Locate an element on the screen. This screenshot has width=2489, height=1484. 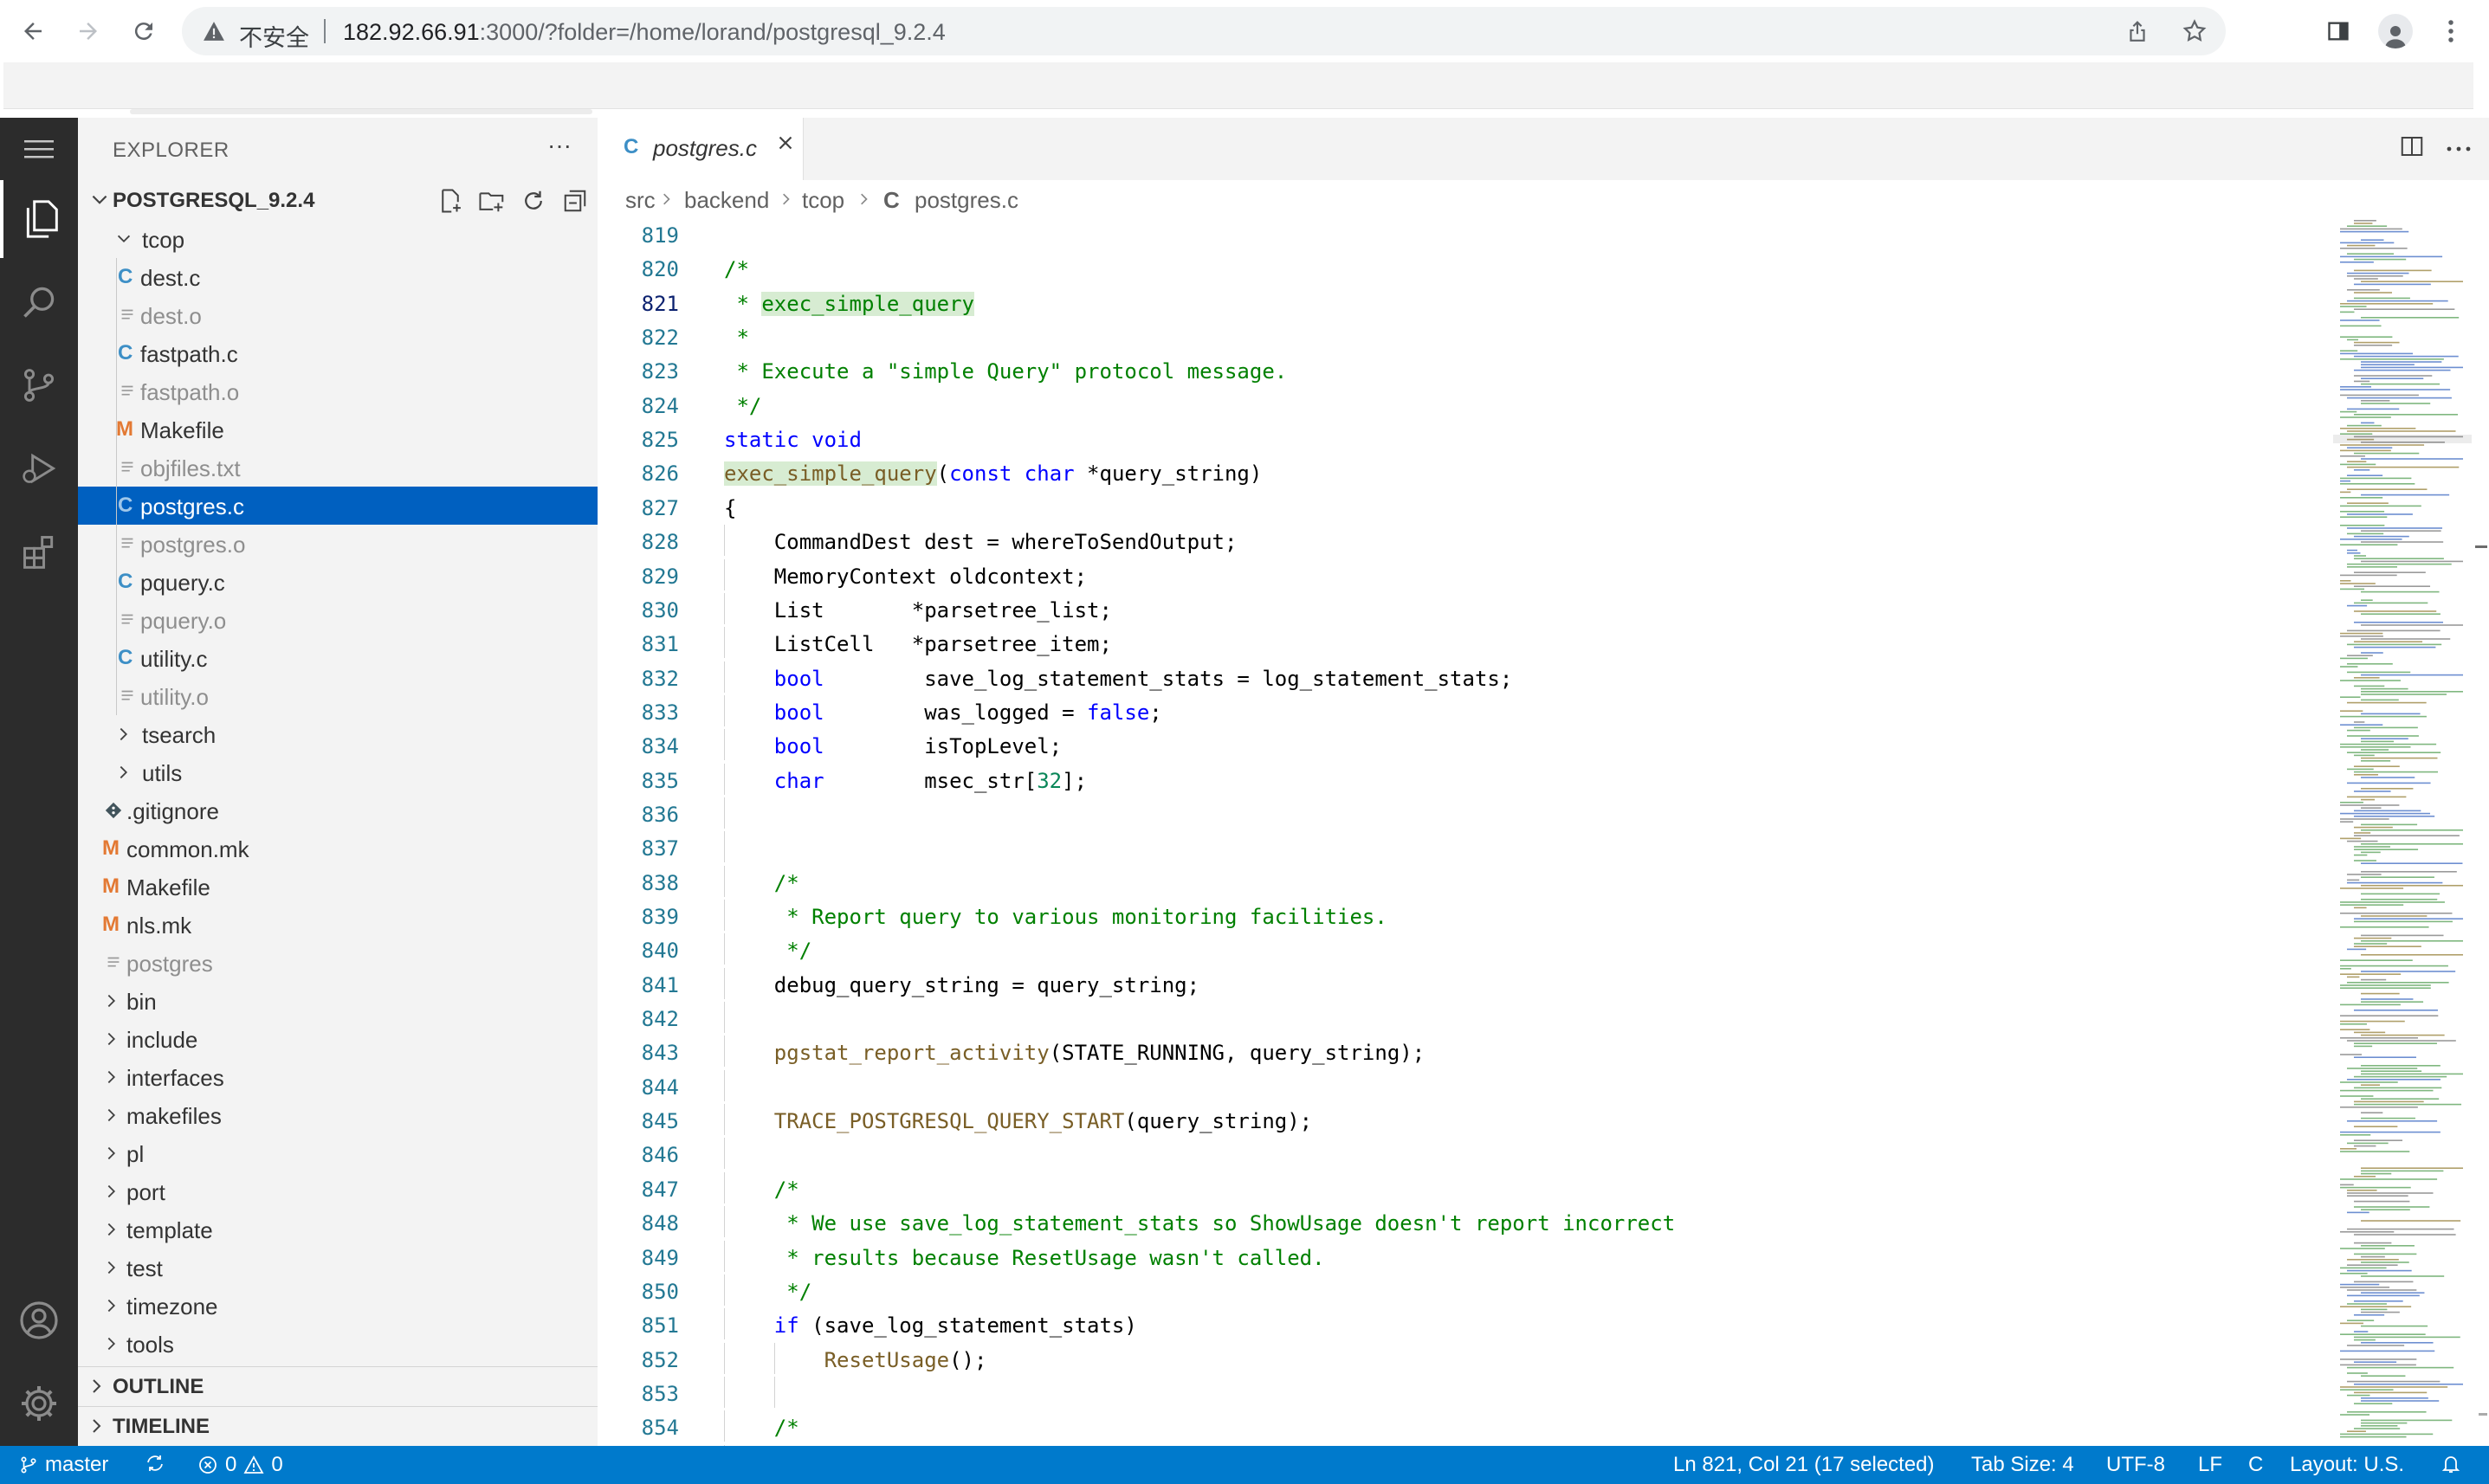
tree-item: Mnls.mk is located at coordinates (338, 925).